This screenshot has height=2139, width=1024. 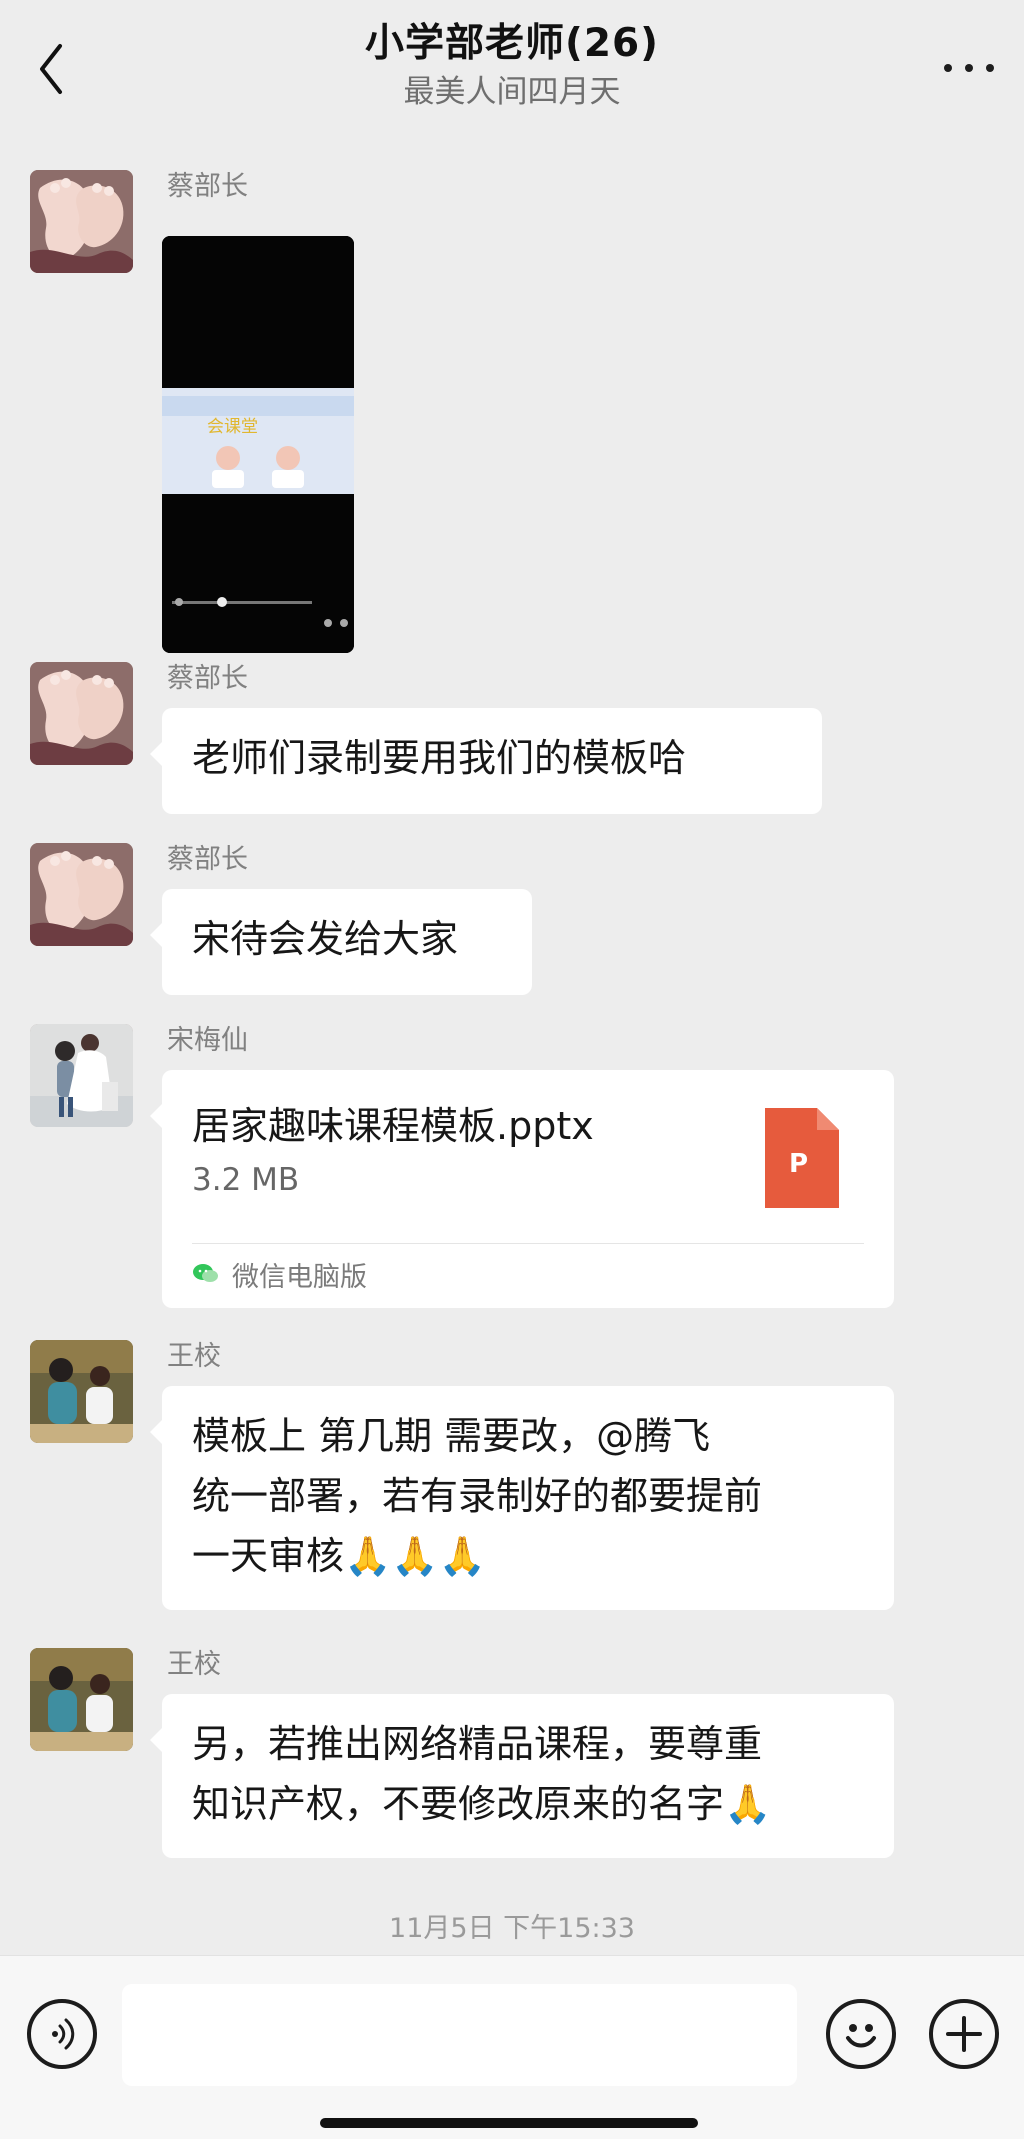 I want to click on message-item: 王校 另，若推出网络精品课程，要尊重 知识产权，不要修改原来的名字🙏, so click(x=495, y=1753).